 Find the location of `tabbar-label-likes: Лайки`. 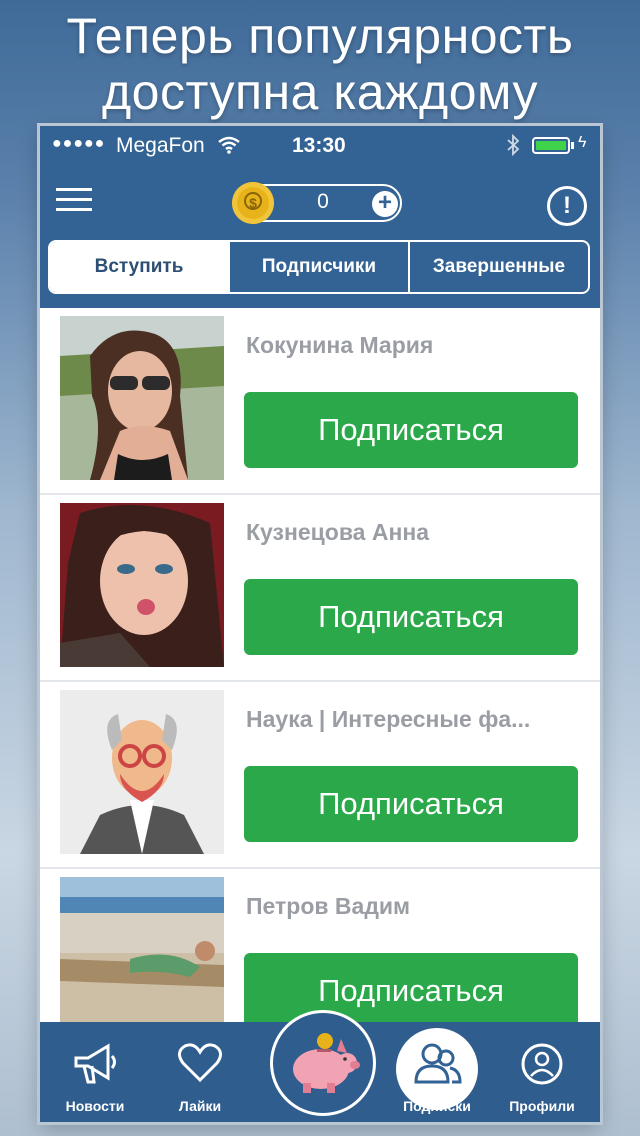

tabbar-label-likes: Лайки is located at coordinates (200, 1106).